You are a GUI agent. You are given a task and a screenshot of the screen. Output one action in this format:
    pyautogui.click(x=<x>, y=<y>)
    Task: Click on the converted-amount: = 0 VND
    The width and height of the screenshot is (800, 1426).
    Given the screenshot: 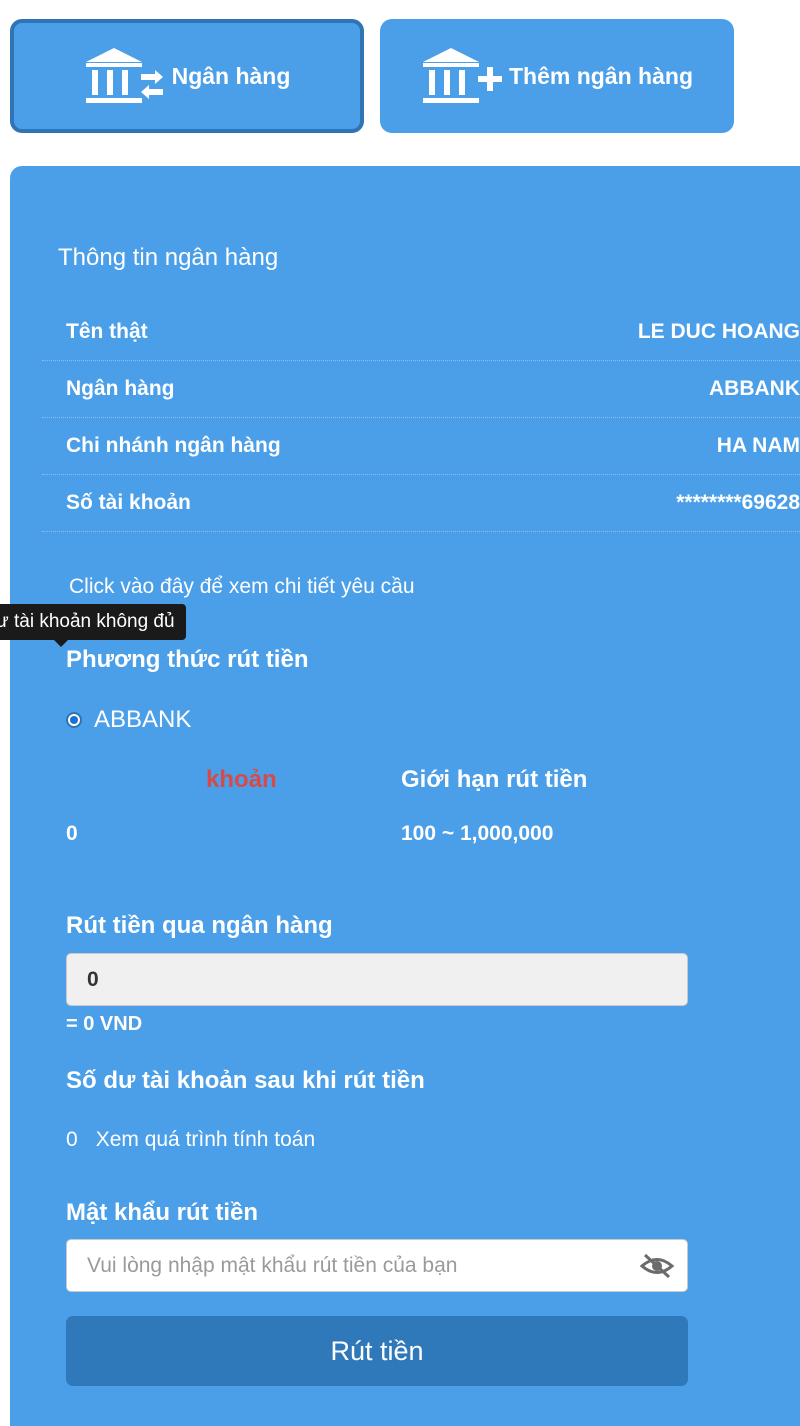 What is the action you would take?
    pyautogui.click(x=104, y=1024)
    